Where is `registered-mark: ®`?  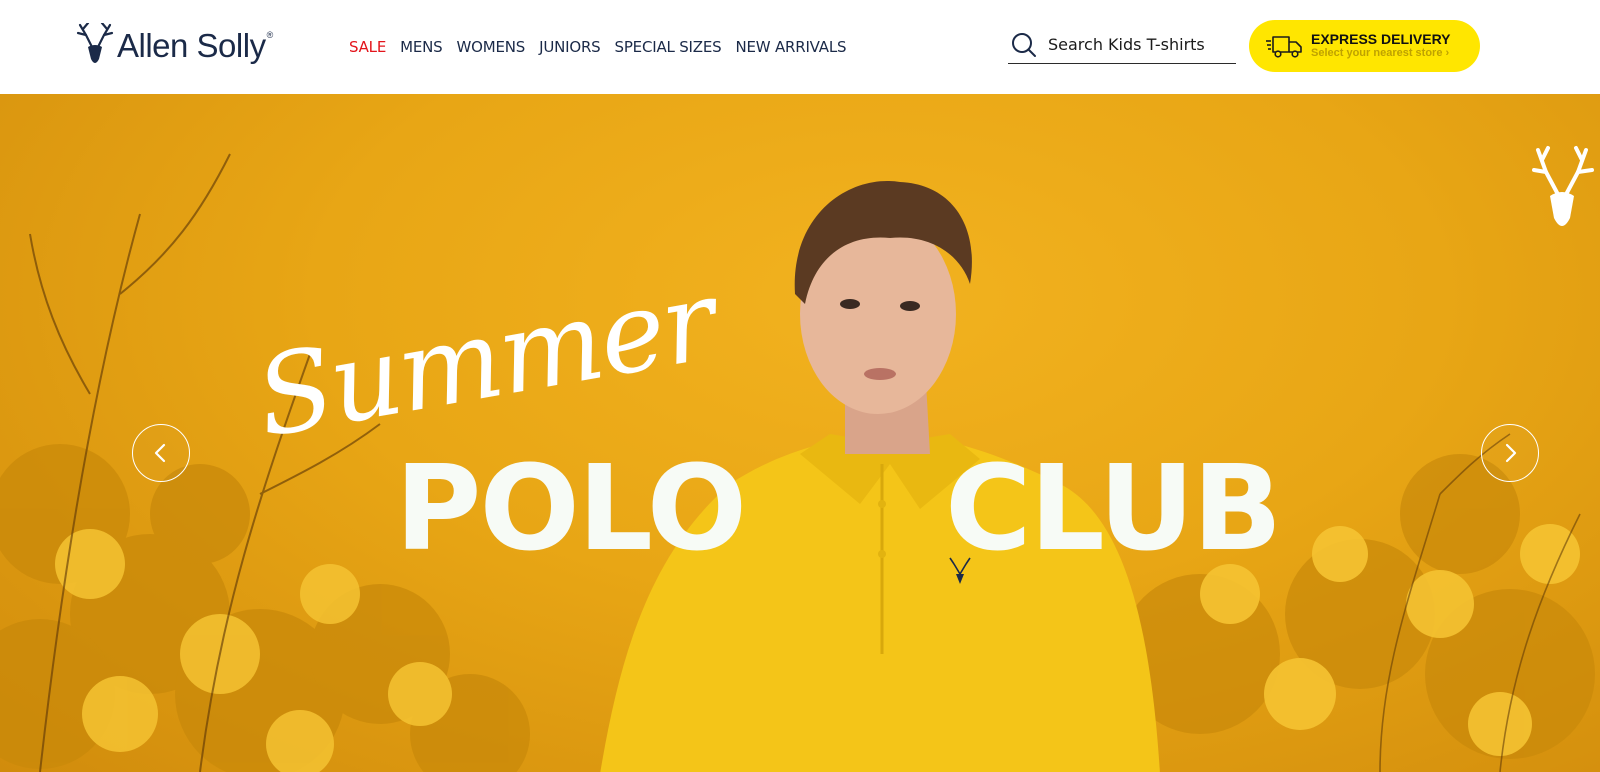 registered-mark: ® is located at coordinates (270, 35).